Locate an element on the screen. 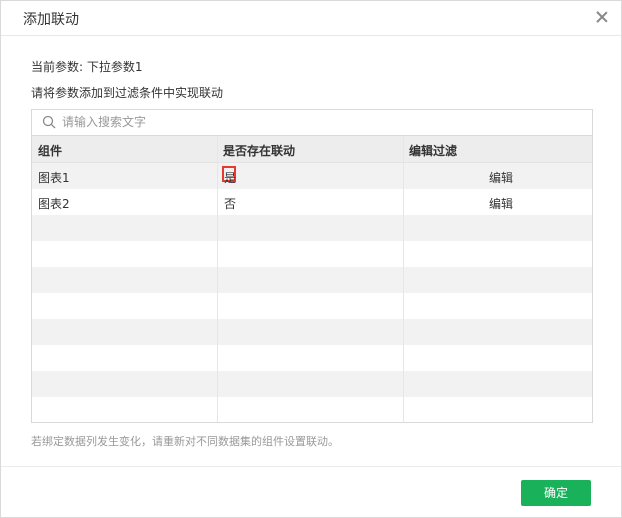  close-icon is located at coordinates (602, 17).